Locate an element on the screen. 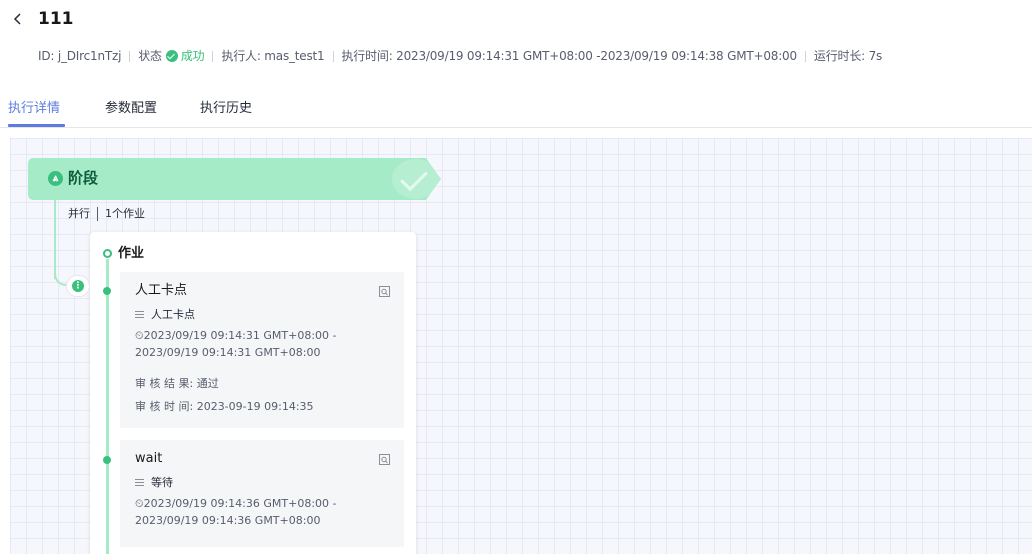 Image resolution: width=1032 pixels, height=554 pixels. task-name: 人工卡点 is located at coordinates (161, 290).